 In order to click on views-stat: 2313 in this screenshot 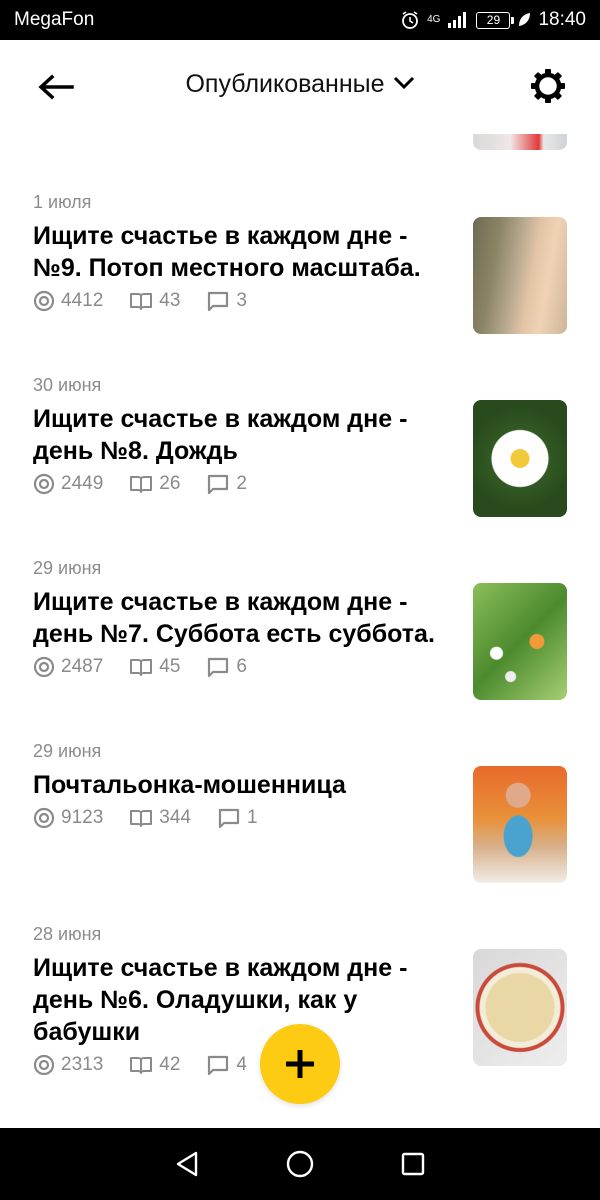, I will do `click(68, 1065)`.